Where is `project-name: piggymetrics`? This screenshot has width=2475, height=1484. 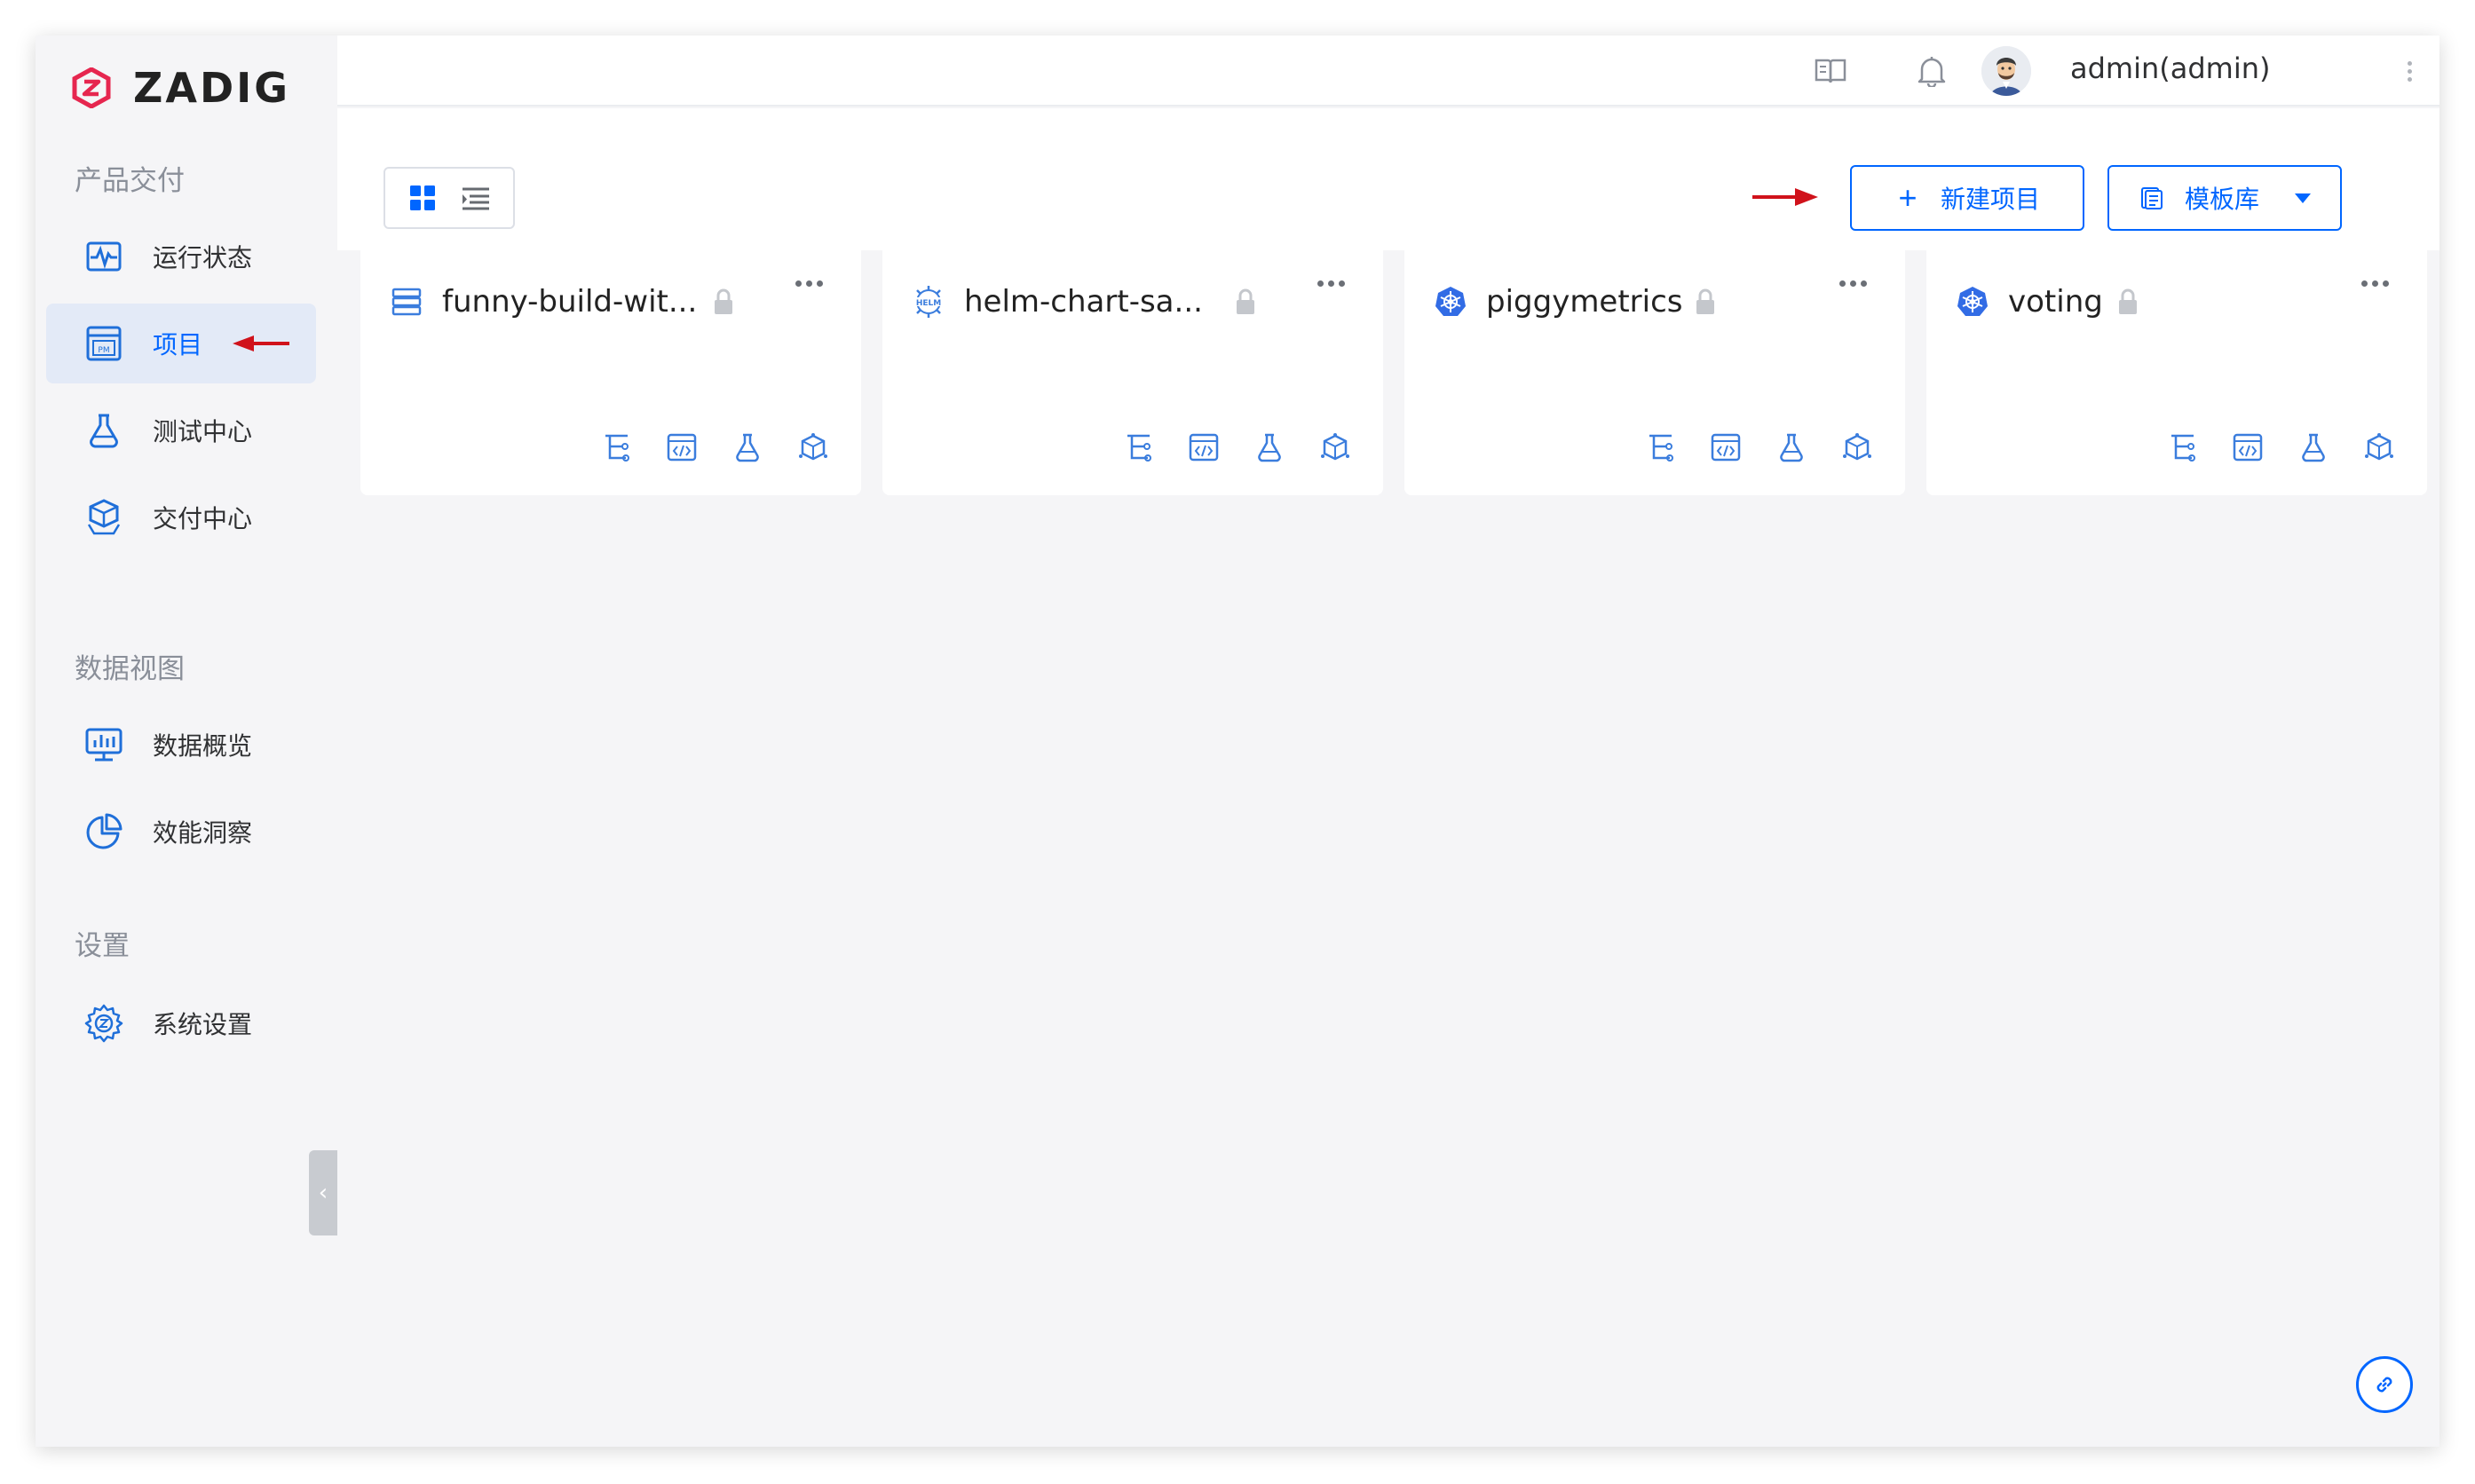
project-name: piggymetrics is located at coordinates (1584, 302).